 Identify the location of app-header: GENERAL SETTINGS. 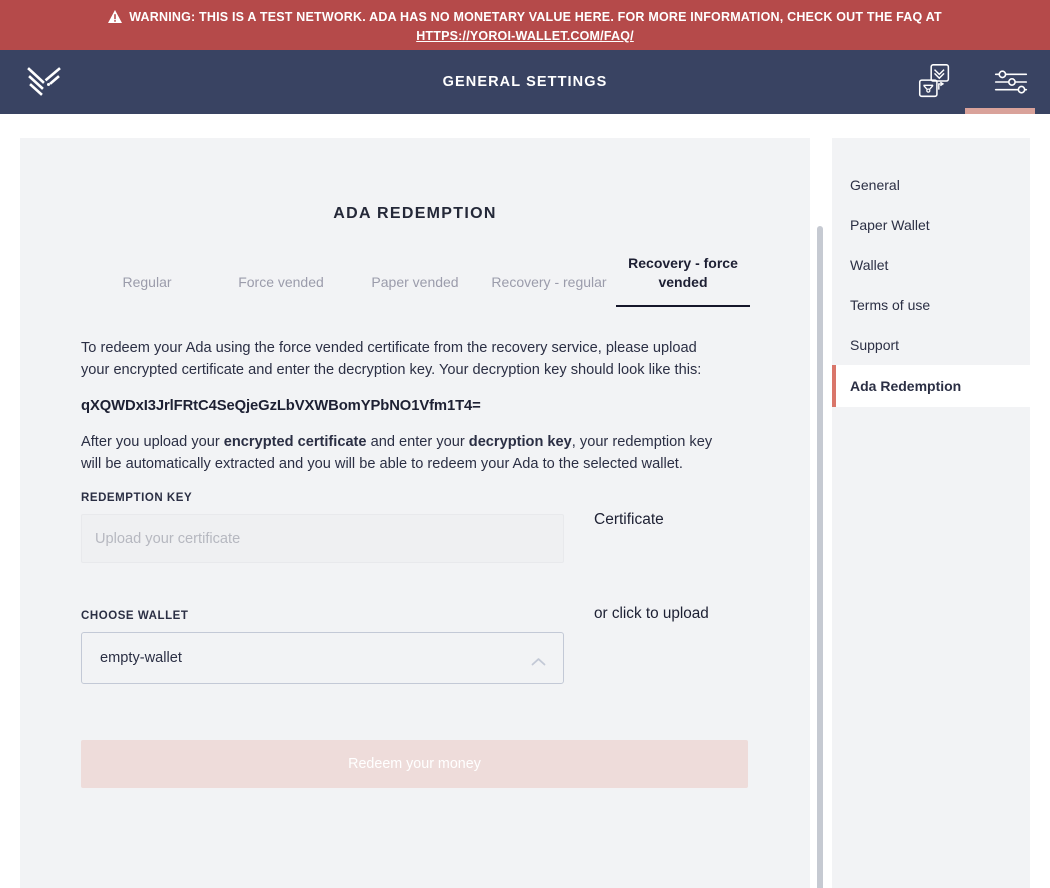
(525, 82).